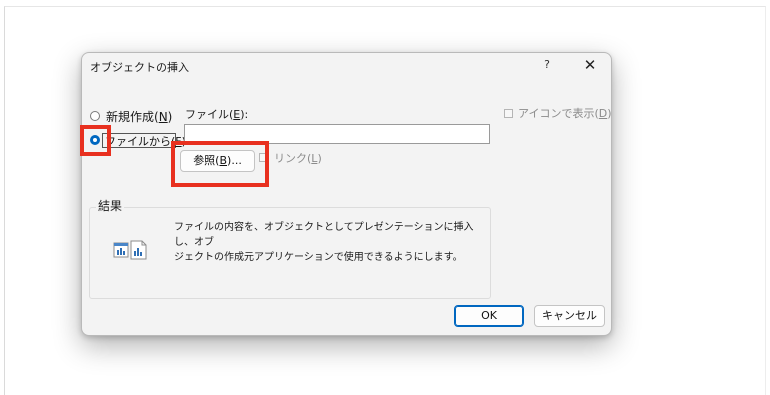 Image resolution: width=770 pixels, height=395 pixels. Describe the element at coordinates (95, 116) in the screenshot. I see `radio-create-new` at that location.